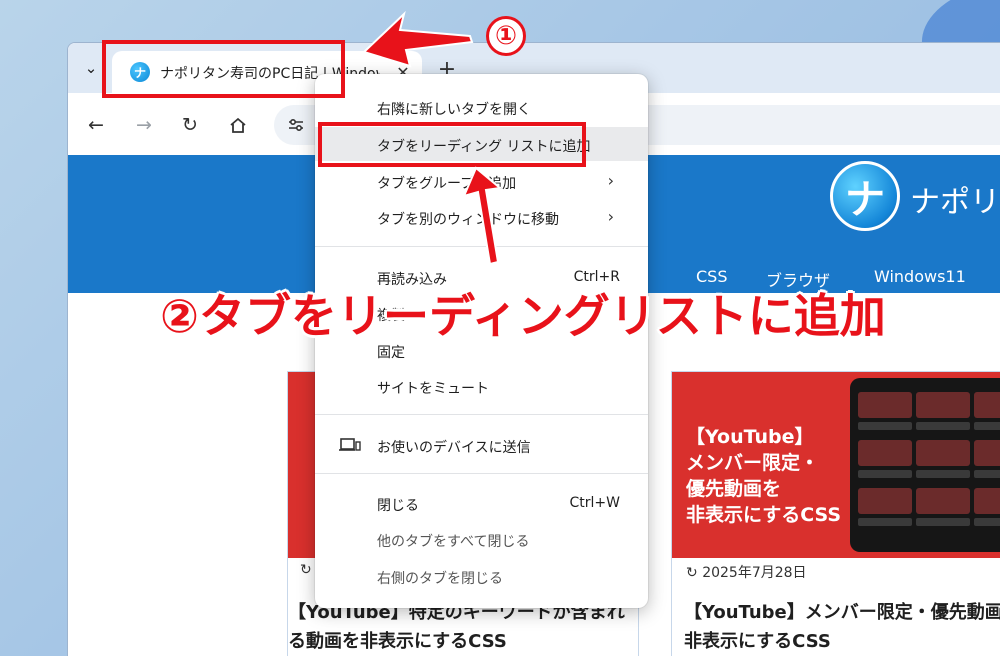 The height and width of the screenshot is (656, 1000). What do you see at coordinates (506, 36) in the screenshot?
I see `step-1-badge: ①` at bounding box center [506, 36].